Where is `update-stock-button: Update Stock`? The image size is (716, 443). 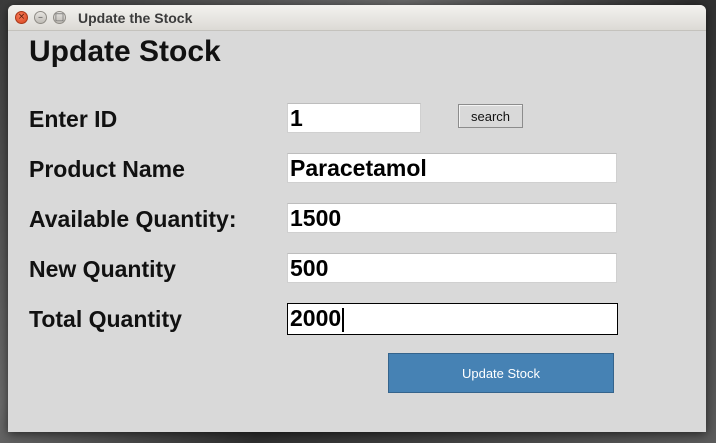
update-stock-button: Update Stock is located at coordinates (501, 373).